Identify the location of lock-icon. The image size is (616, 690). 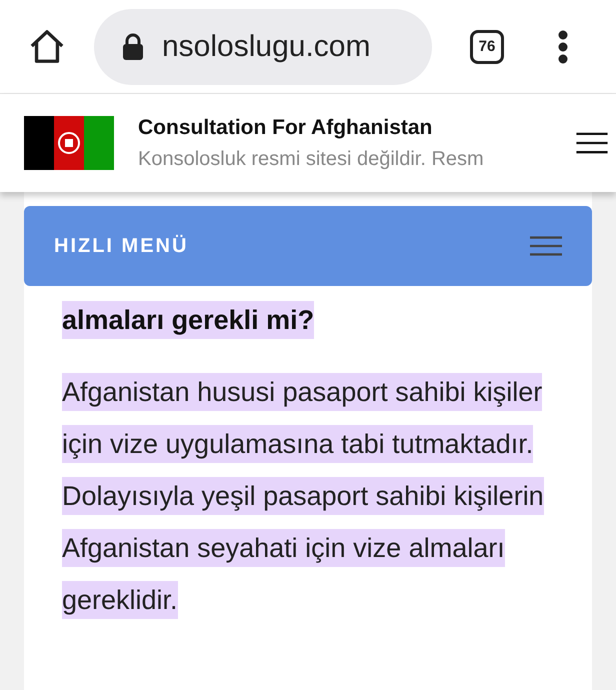
(133, 46).